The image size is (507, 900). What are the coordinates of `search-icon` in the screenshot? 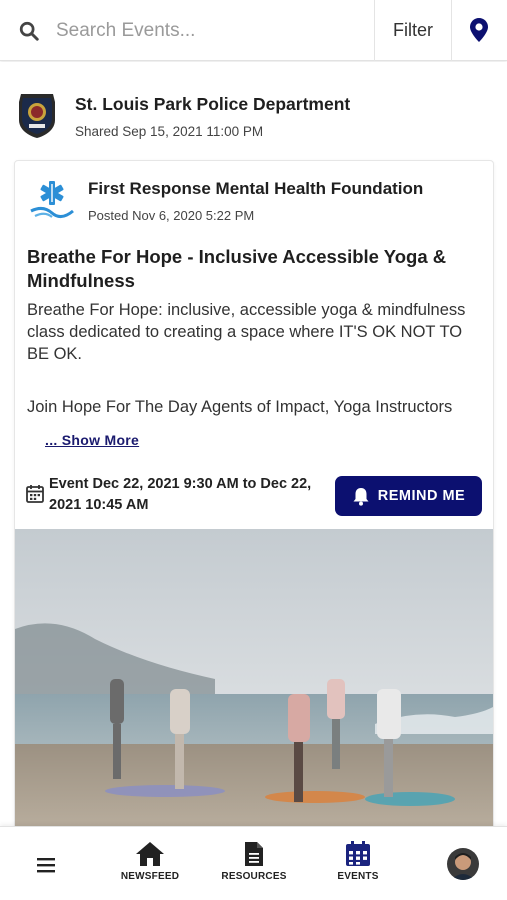 It's located at (29, 31).